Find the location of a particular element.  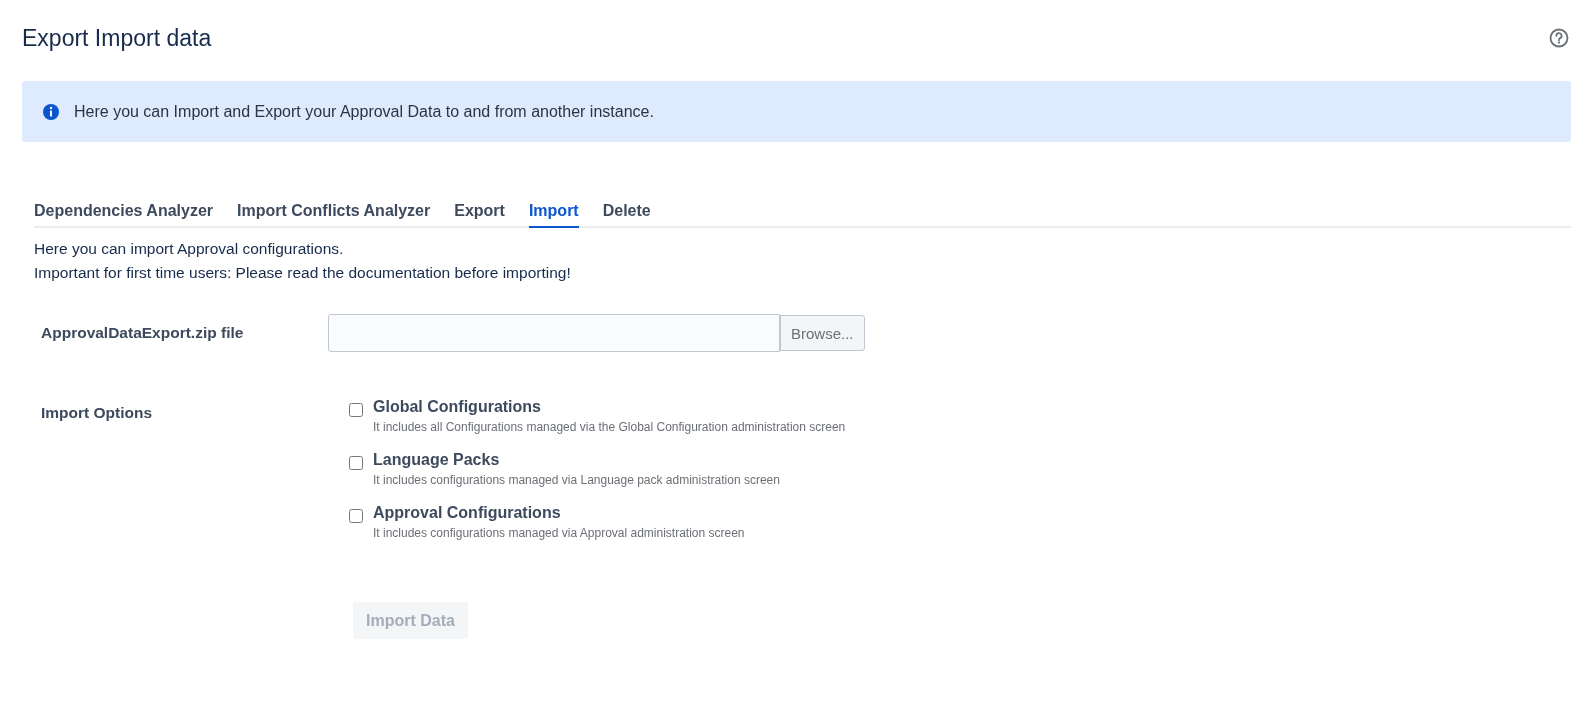

option-hint: It includes configurations managed via Approval administration screen is located at coordinates (559, 533).